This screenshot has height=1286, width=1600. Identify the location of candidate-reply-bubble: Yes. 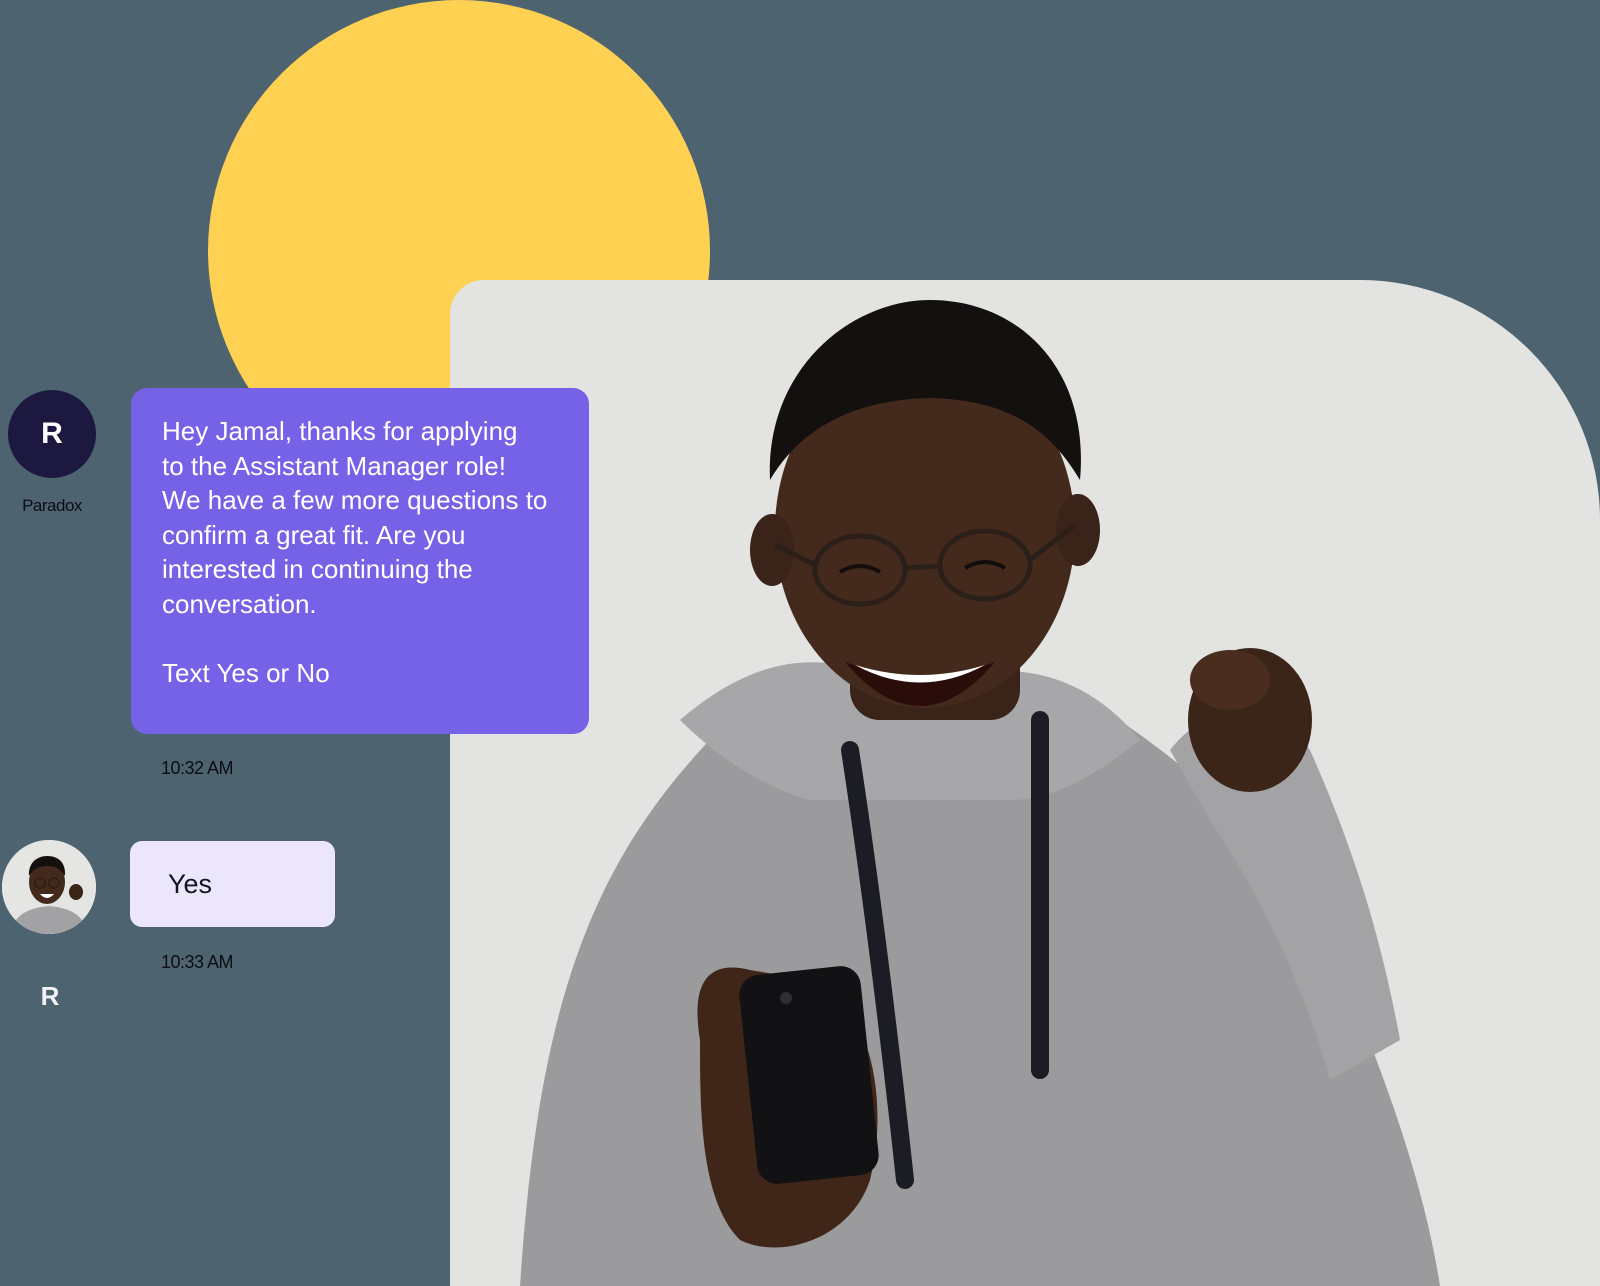
(232, 884).